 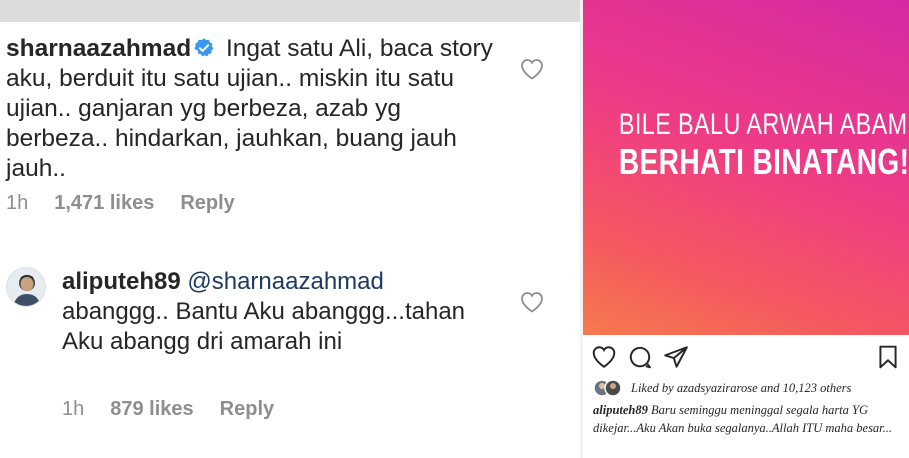 What do you see at coordinates (104, 203) in the screenshot?
I see `comment-1-likes: 1,471 likes` at bounding box center [104, 203].